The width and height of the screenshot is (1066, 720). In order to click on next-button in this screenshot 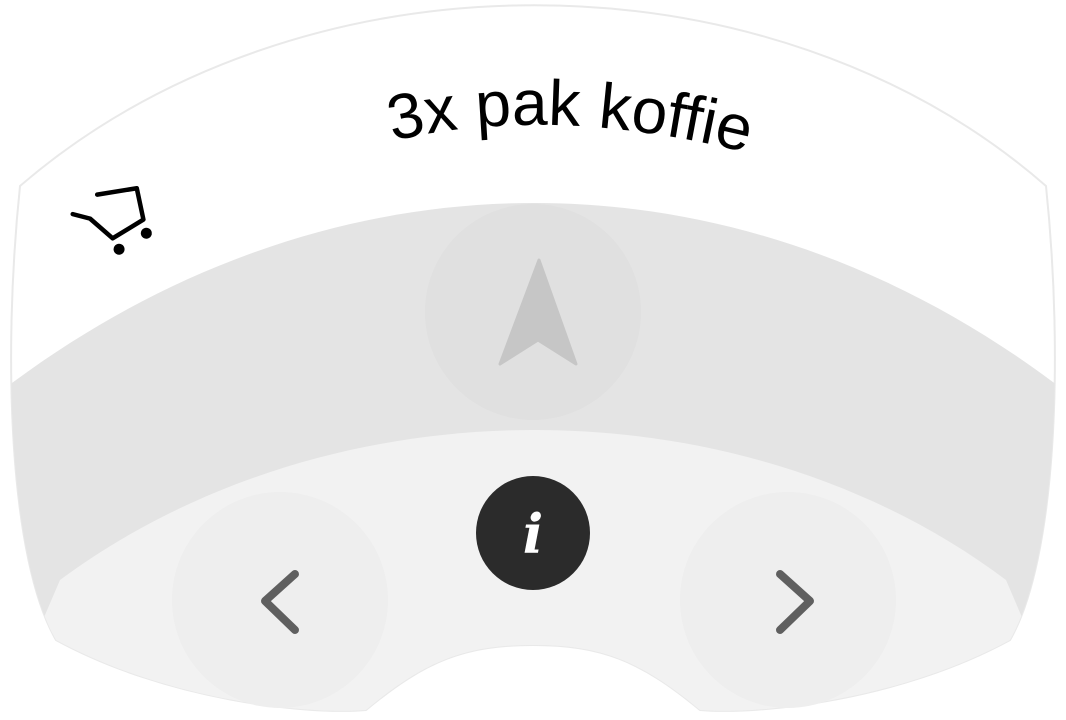, I will do `click(788, 600)`.